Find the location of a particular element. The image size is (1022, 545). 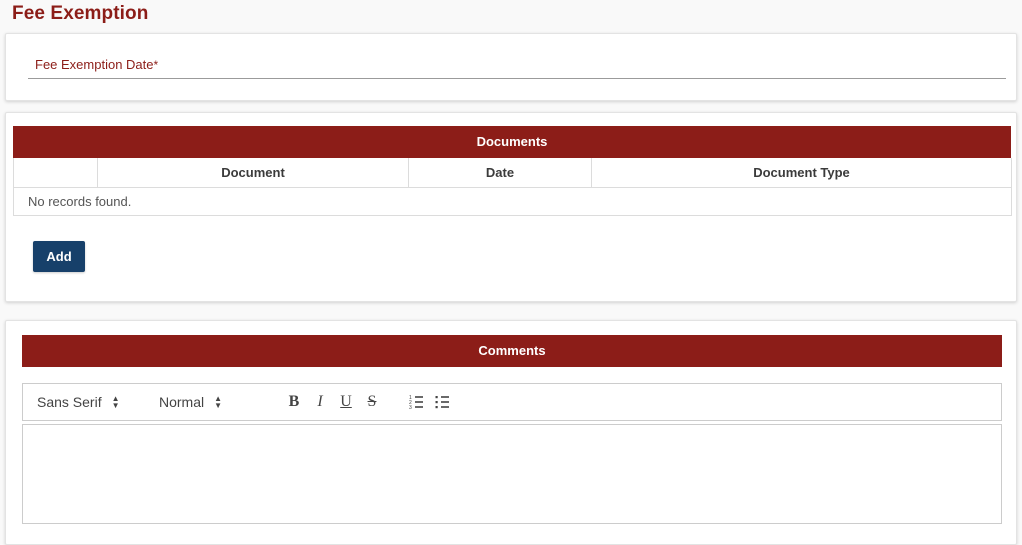

editor-font-family-select: Sans Serif ▲ ▼ is located at coordinates (88, 402).